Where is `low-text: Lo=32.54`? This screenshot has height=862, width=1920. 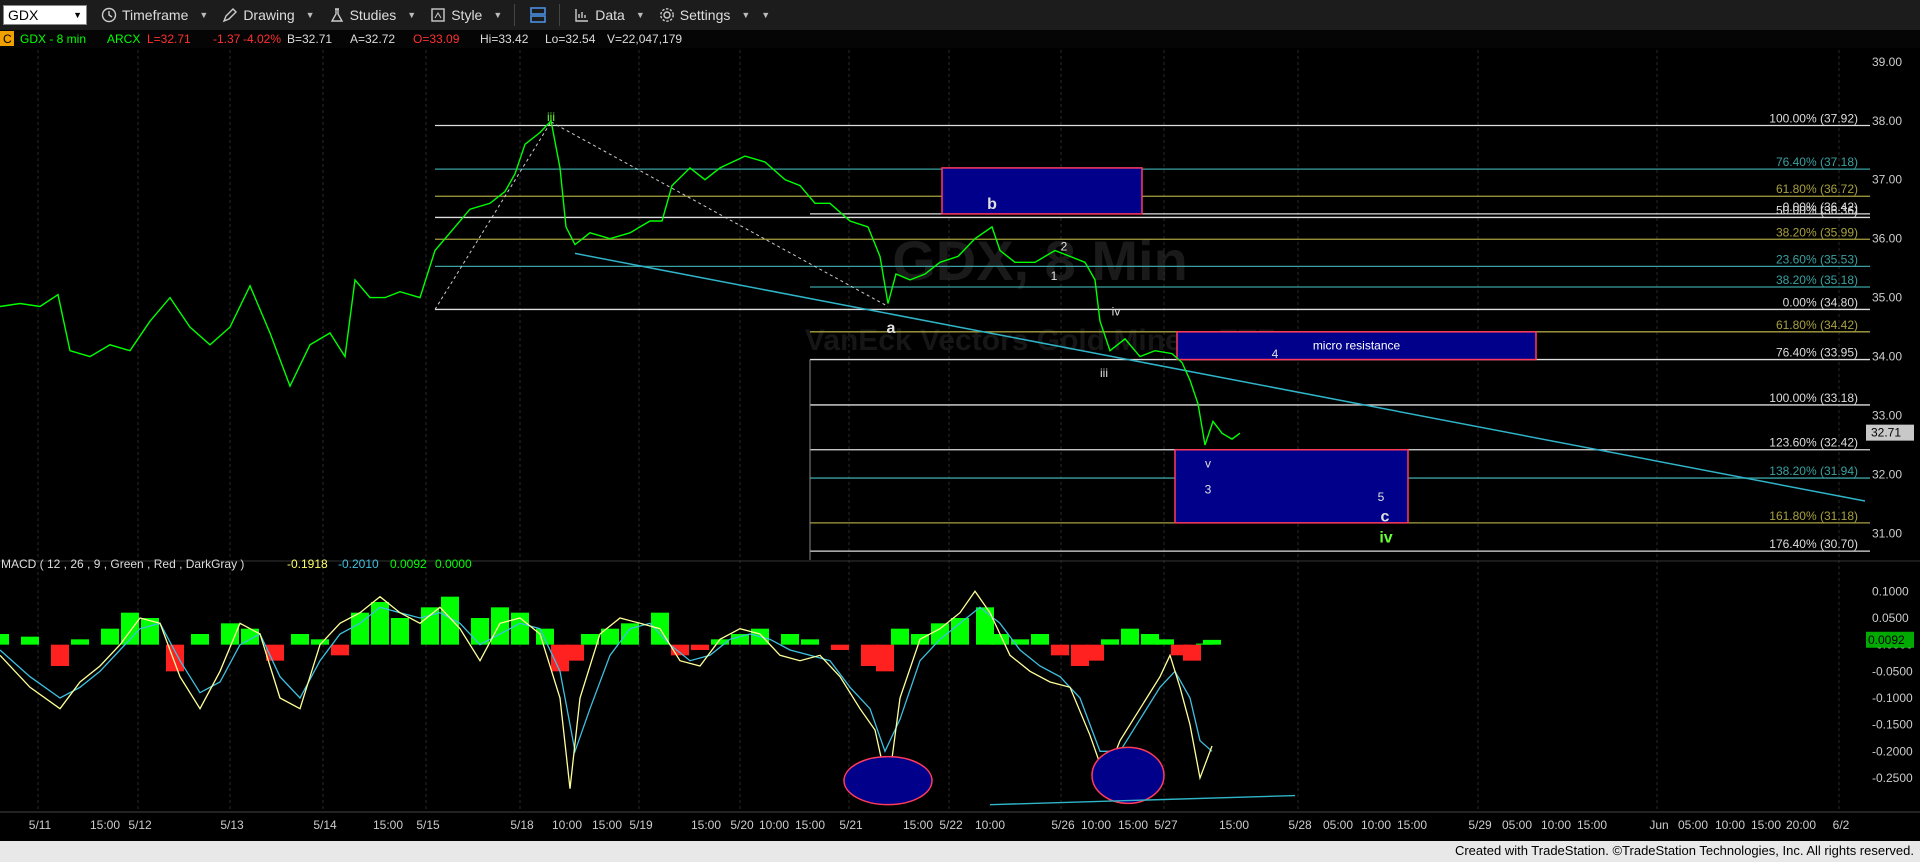
low-text: Lo=32.54 is located at coordinates (570, 39).